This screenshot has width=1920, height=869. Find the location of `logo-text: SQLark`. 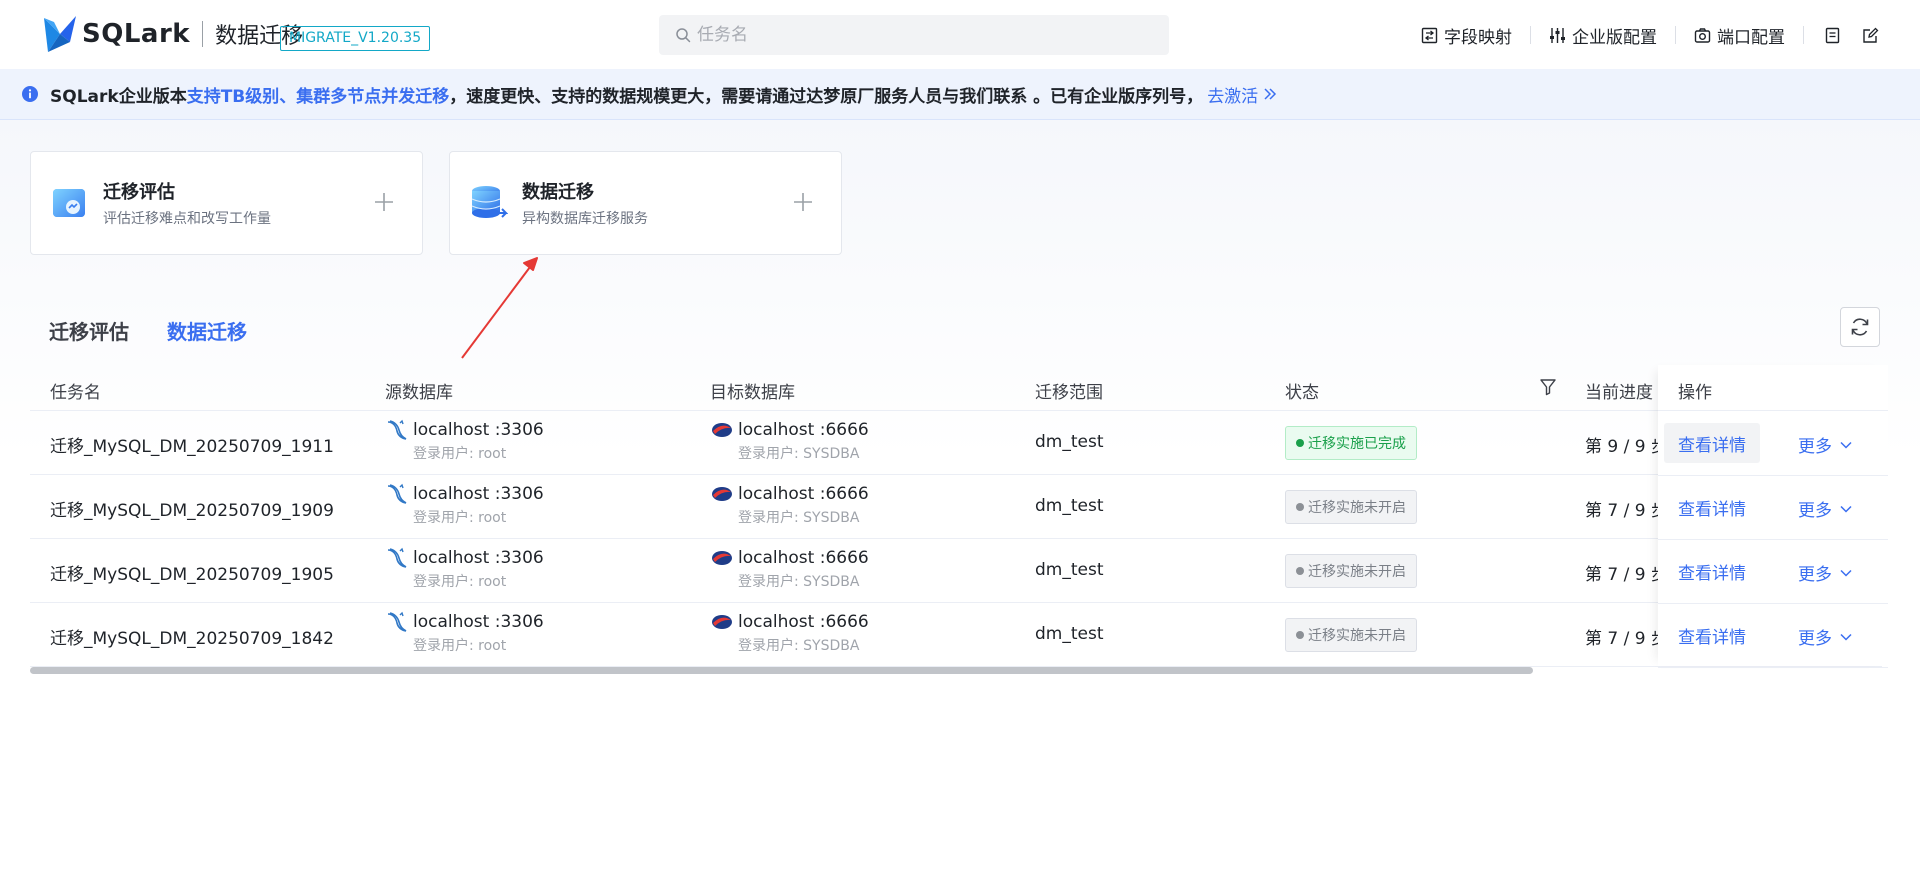

logo-text: SQLark is located at coordinates (136, 34).